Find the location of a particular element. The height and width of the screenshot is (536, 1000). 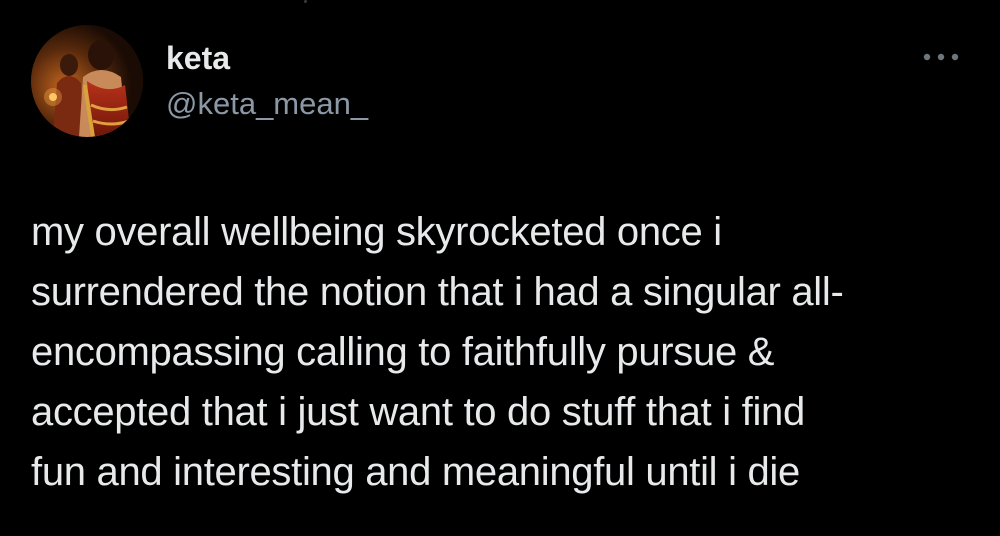

more-button is located at coordinates (941, 57).